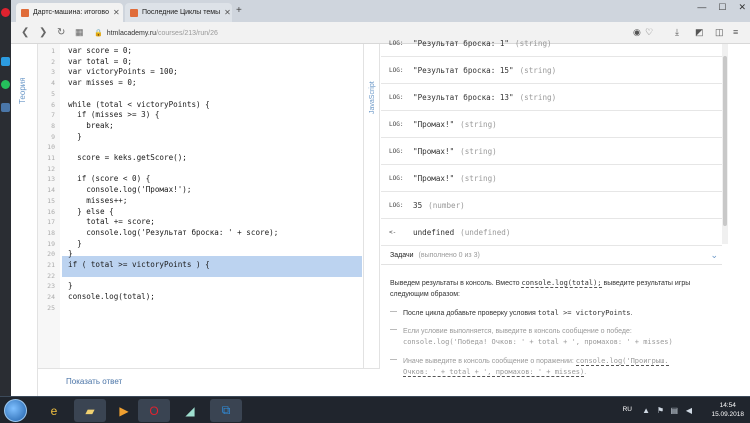 The width and height of the screenshot is (750, 423). I want to click on code-line: break;, so click(90, 126).